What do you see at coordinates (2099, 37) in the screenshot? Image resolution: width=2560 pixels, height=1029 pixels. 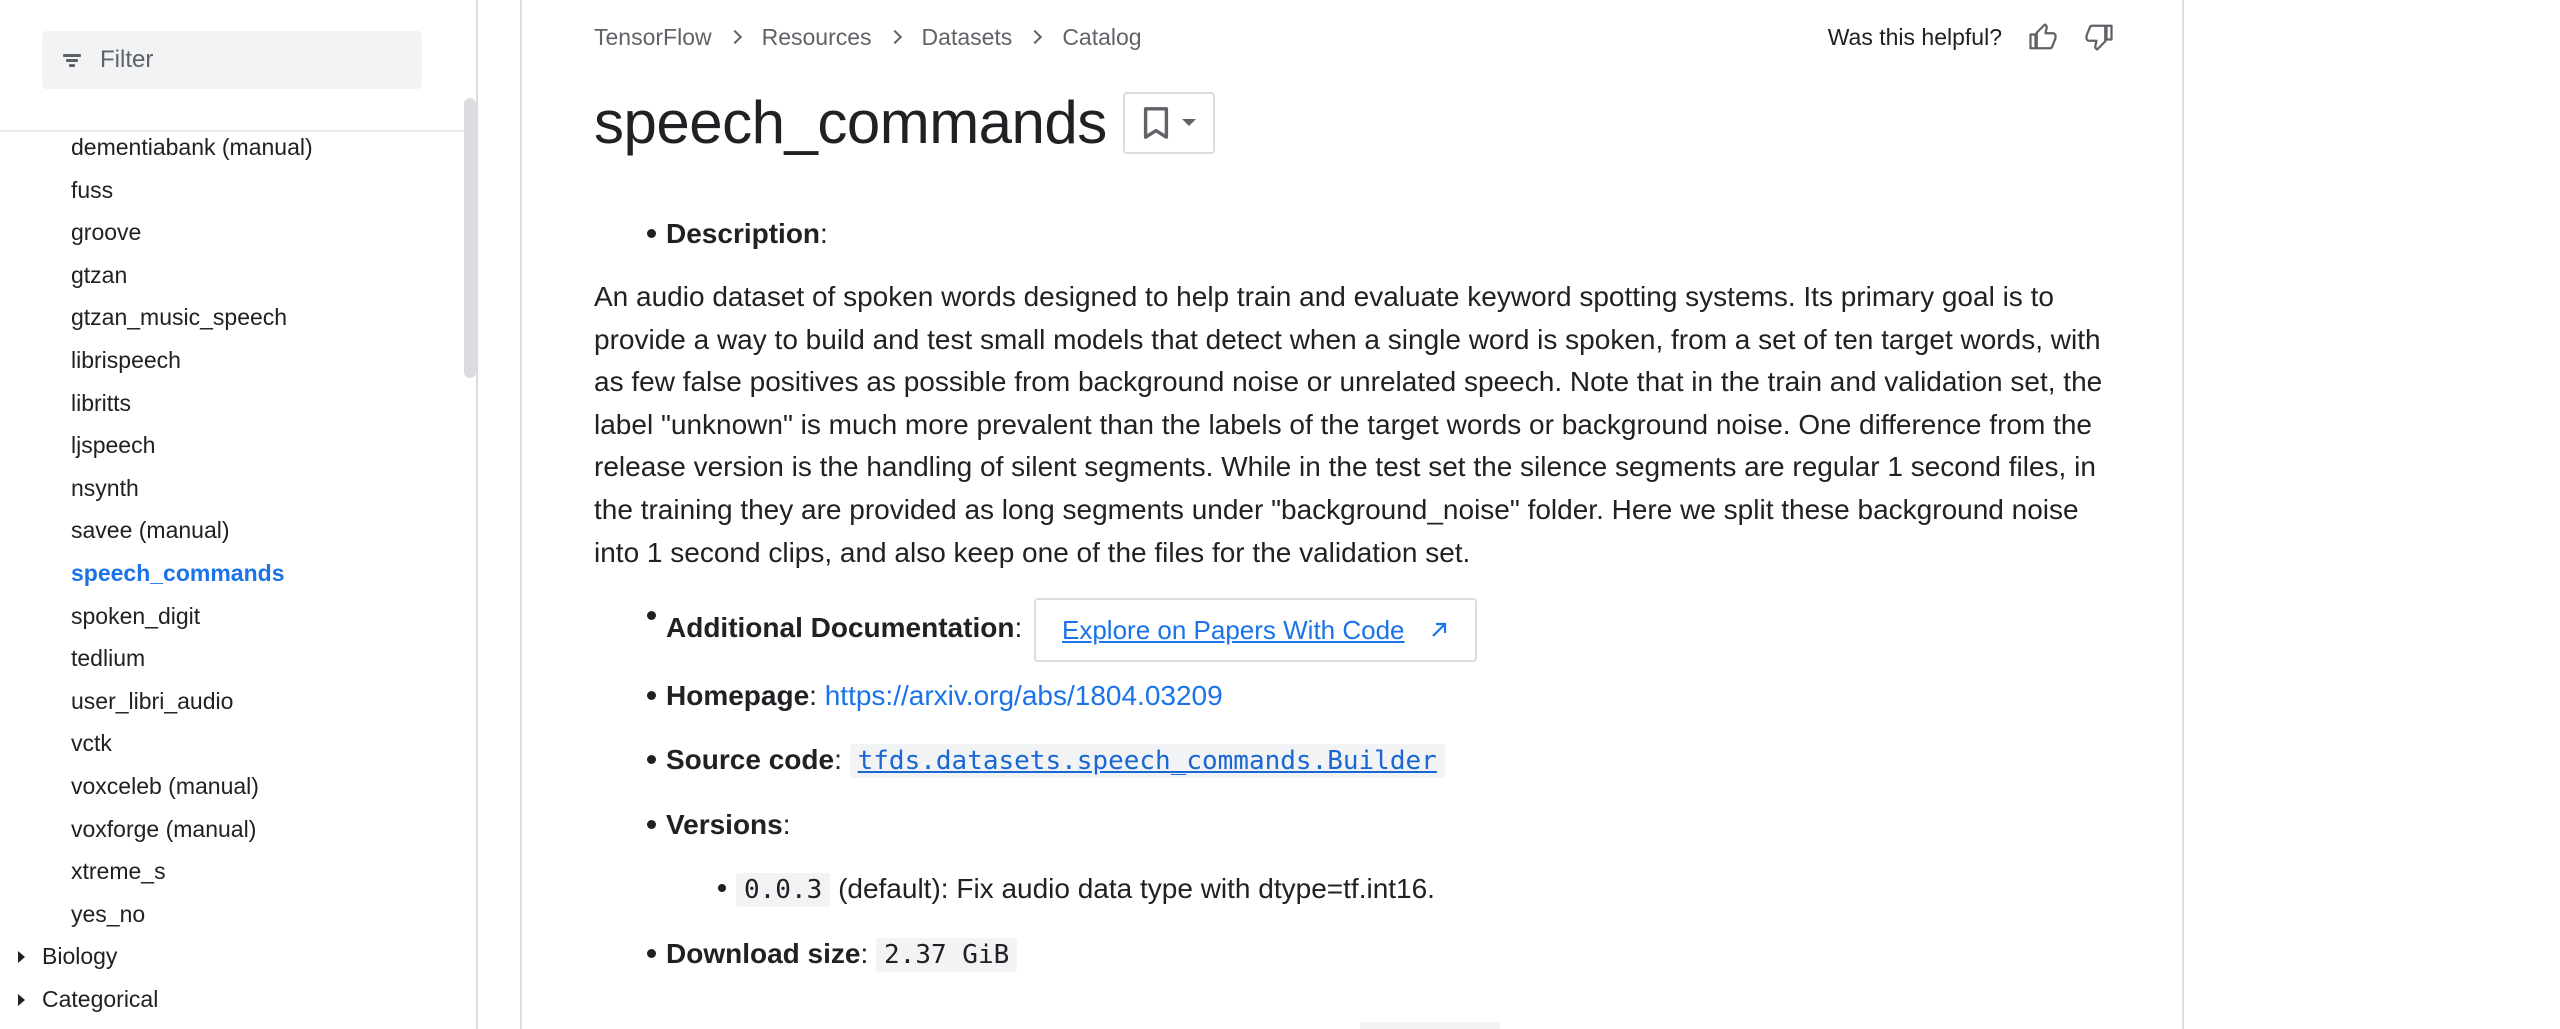 I see `thumbs-down-icon` at bounding box center [2099, 37].